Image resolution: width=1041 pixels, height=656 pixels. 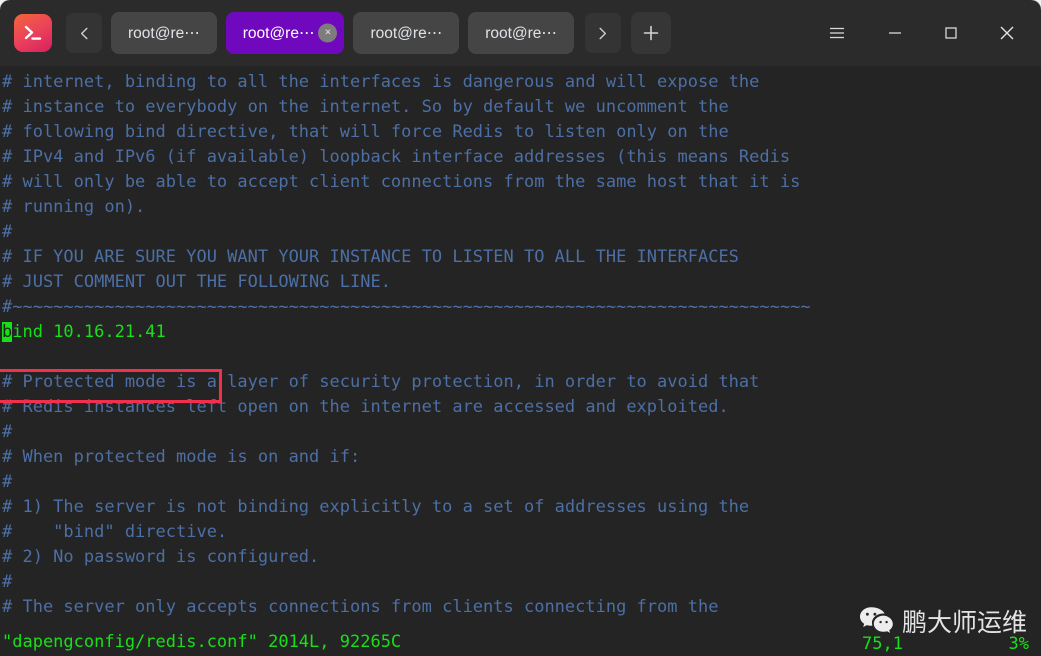 What do you see at coordinates (74, 207) in the screenshot?
I see `terminal-line: # running on).` at bounding box center [74, 207].